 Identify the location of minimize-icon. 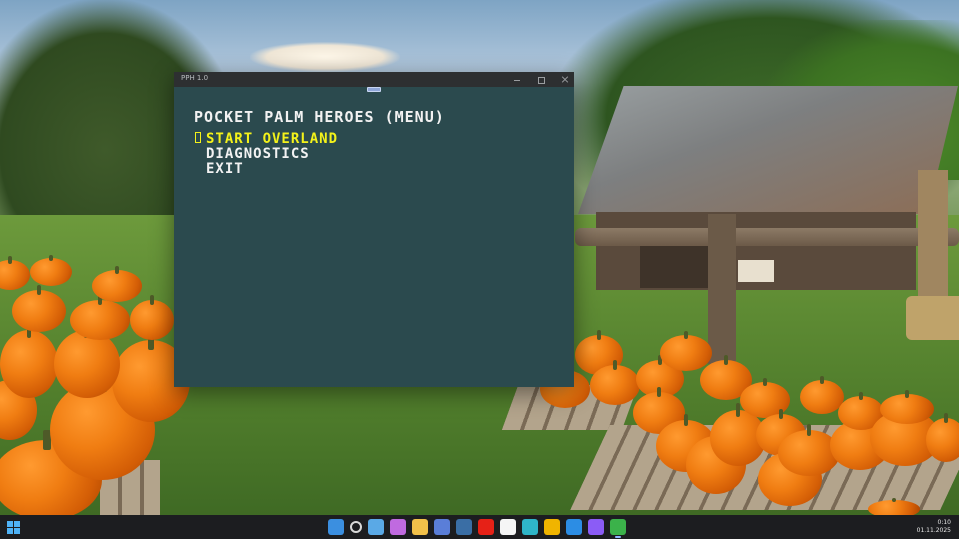
(517, 79).